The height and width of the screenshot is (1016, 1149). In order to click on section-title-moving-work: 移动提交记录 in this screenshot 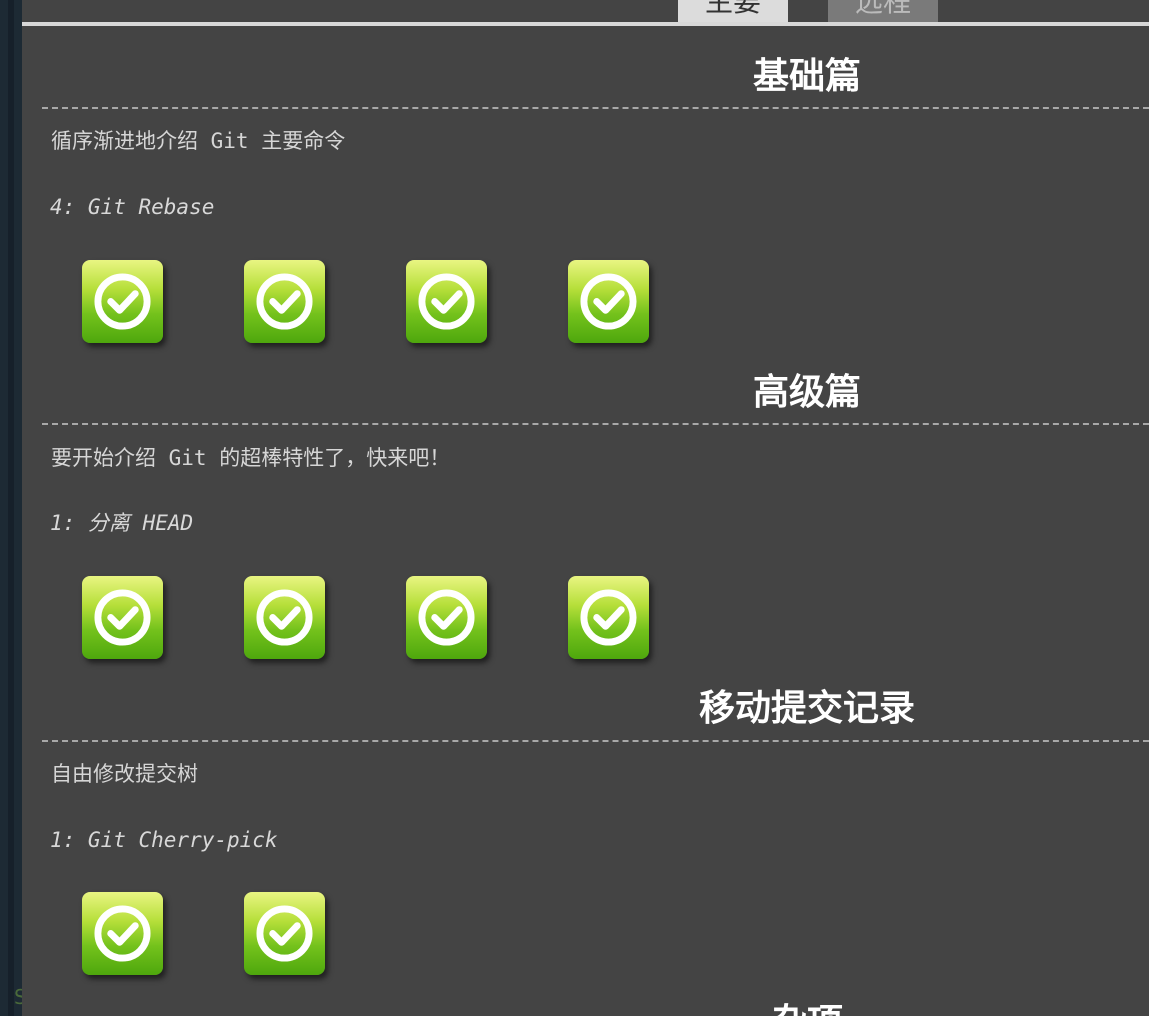, I will do `click(806, 708)`.